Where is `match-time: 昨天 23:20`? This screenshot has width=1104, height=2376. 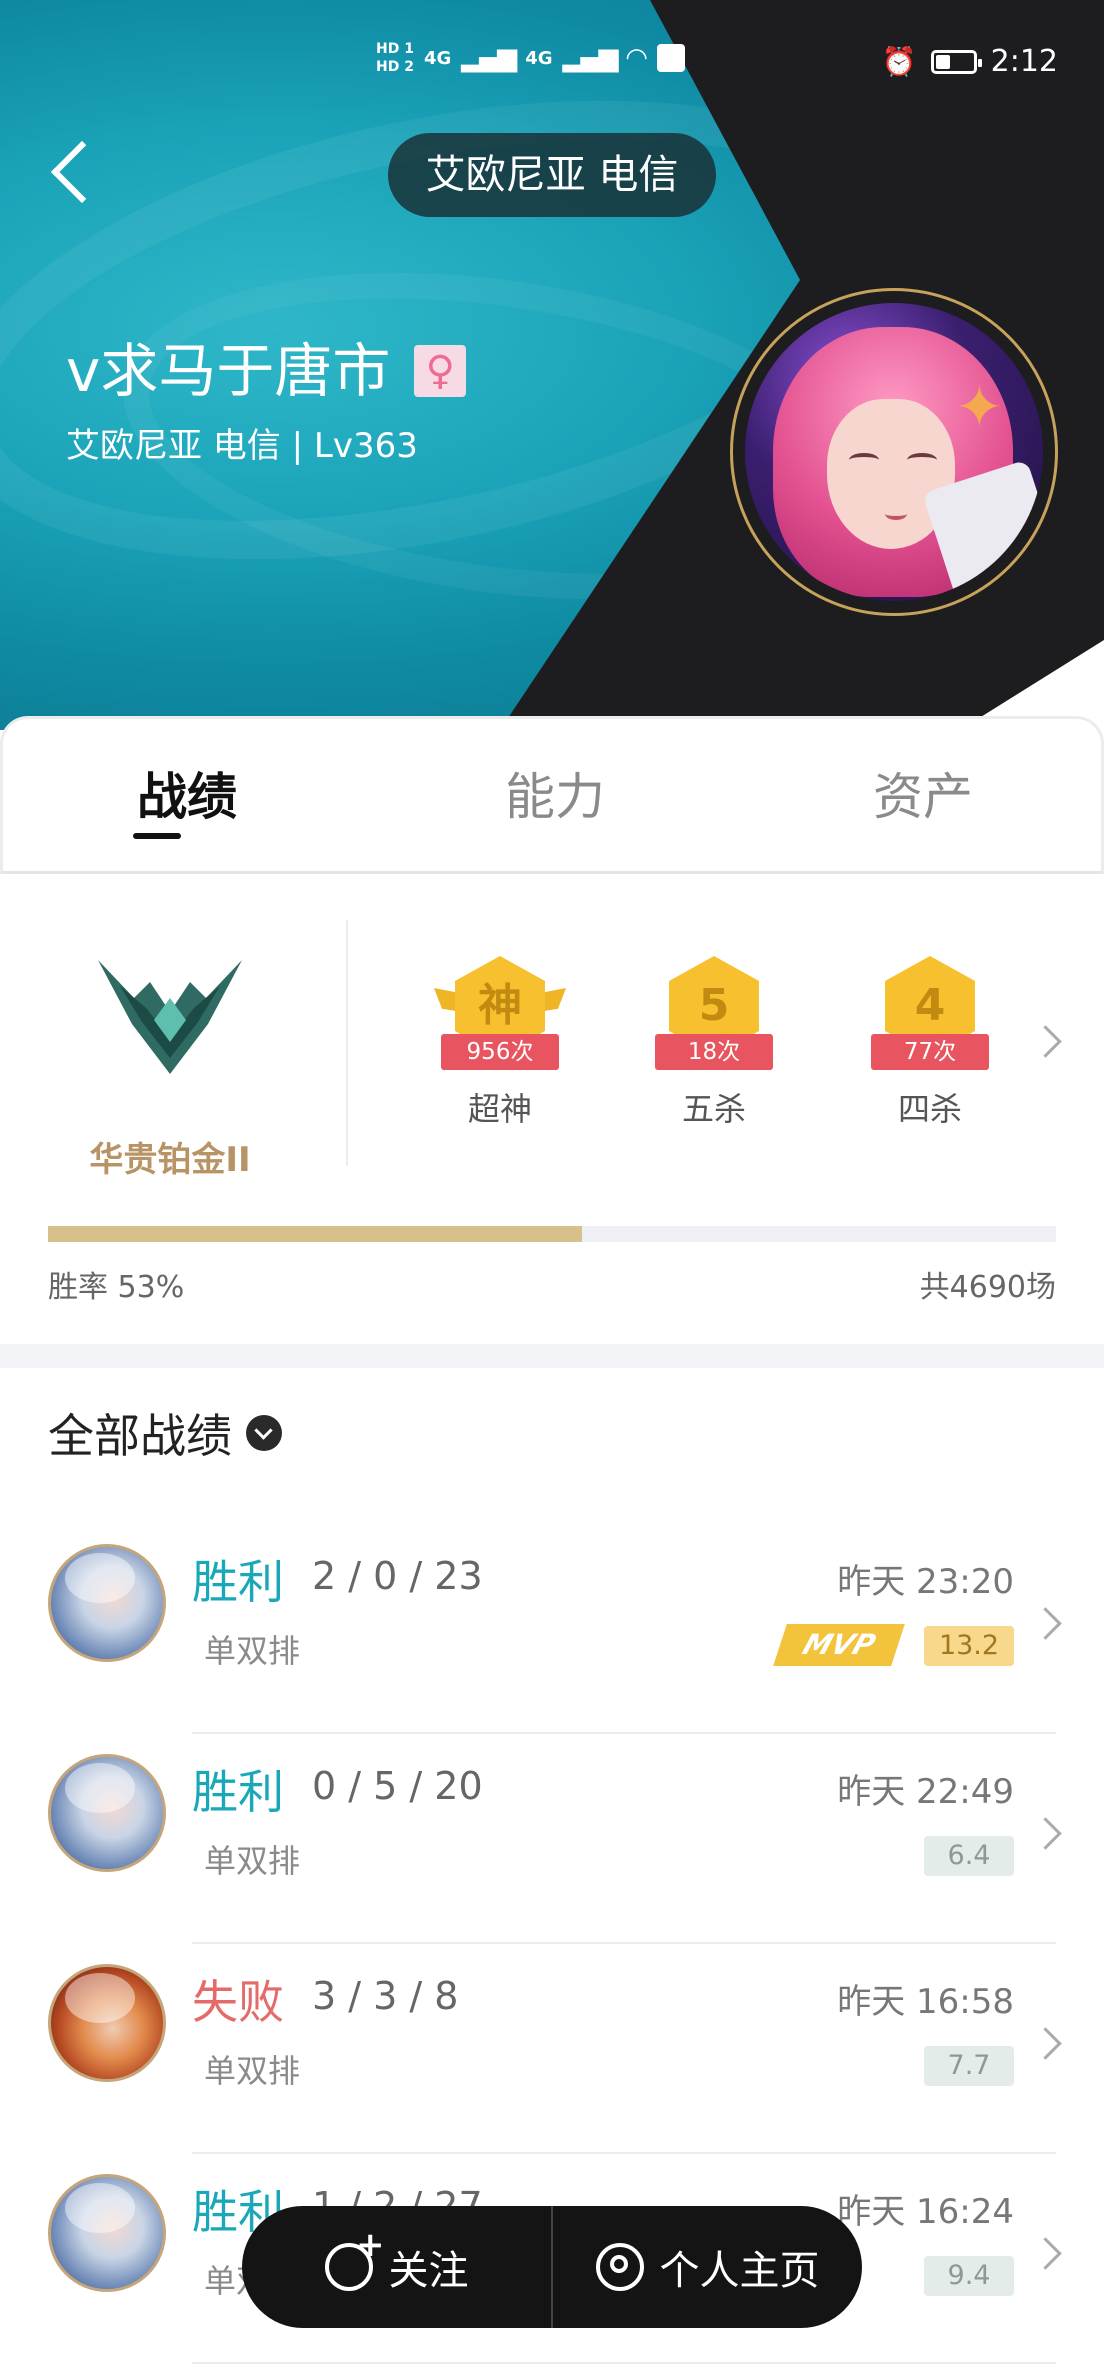 match-time: 昨天 23:20 is located at coordinates (925, 1582).